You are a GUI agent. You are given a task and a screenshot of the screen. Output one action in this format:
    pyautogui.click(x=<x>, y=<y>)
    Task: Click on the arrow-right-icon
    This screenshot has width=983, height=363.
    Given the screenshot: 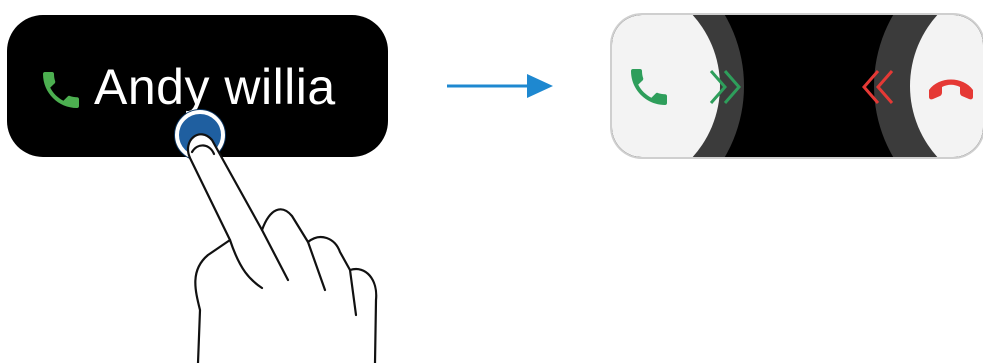 What is the action you would take?
    pyautogui.click(x=500, y=86)
    